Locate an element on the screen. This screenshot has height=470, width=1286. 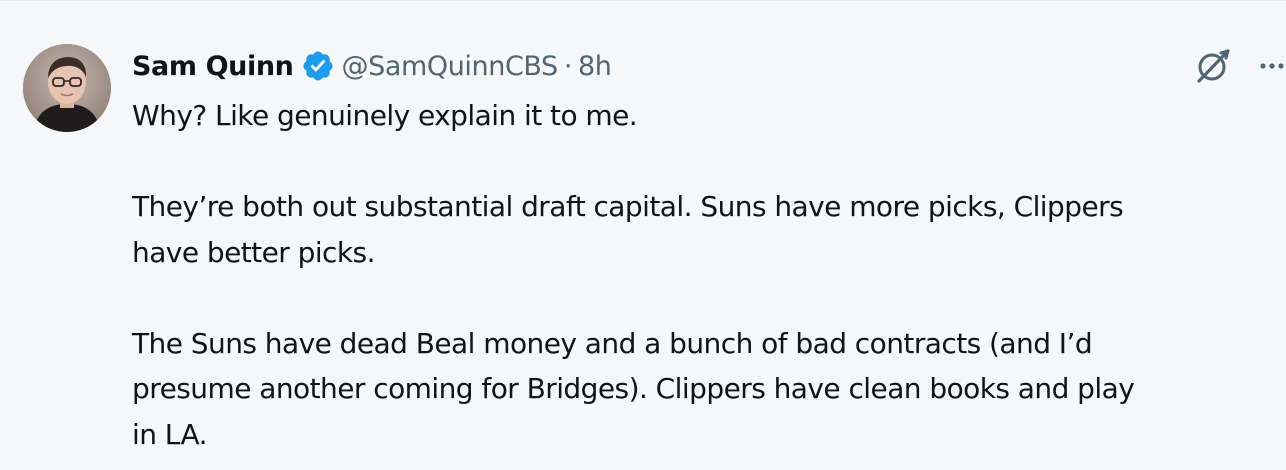
timestamp: 8h is located at coordinates (595, 66).